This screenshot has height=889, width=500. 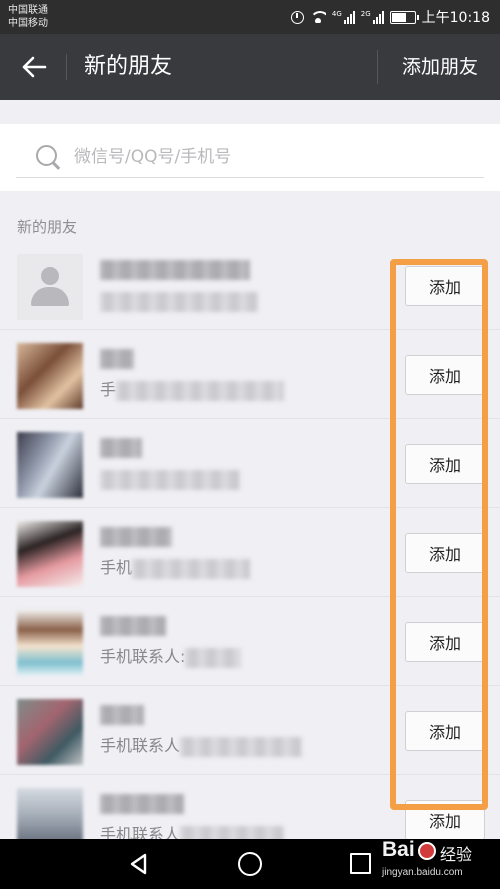 I want to click on battery-icon, so click(x=404, y=17).